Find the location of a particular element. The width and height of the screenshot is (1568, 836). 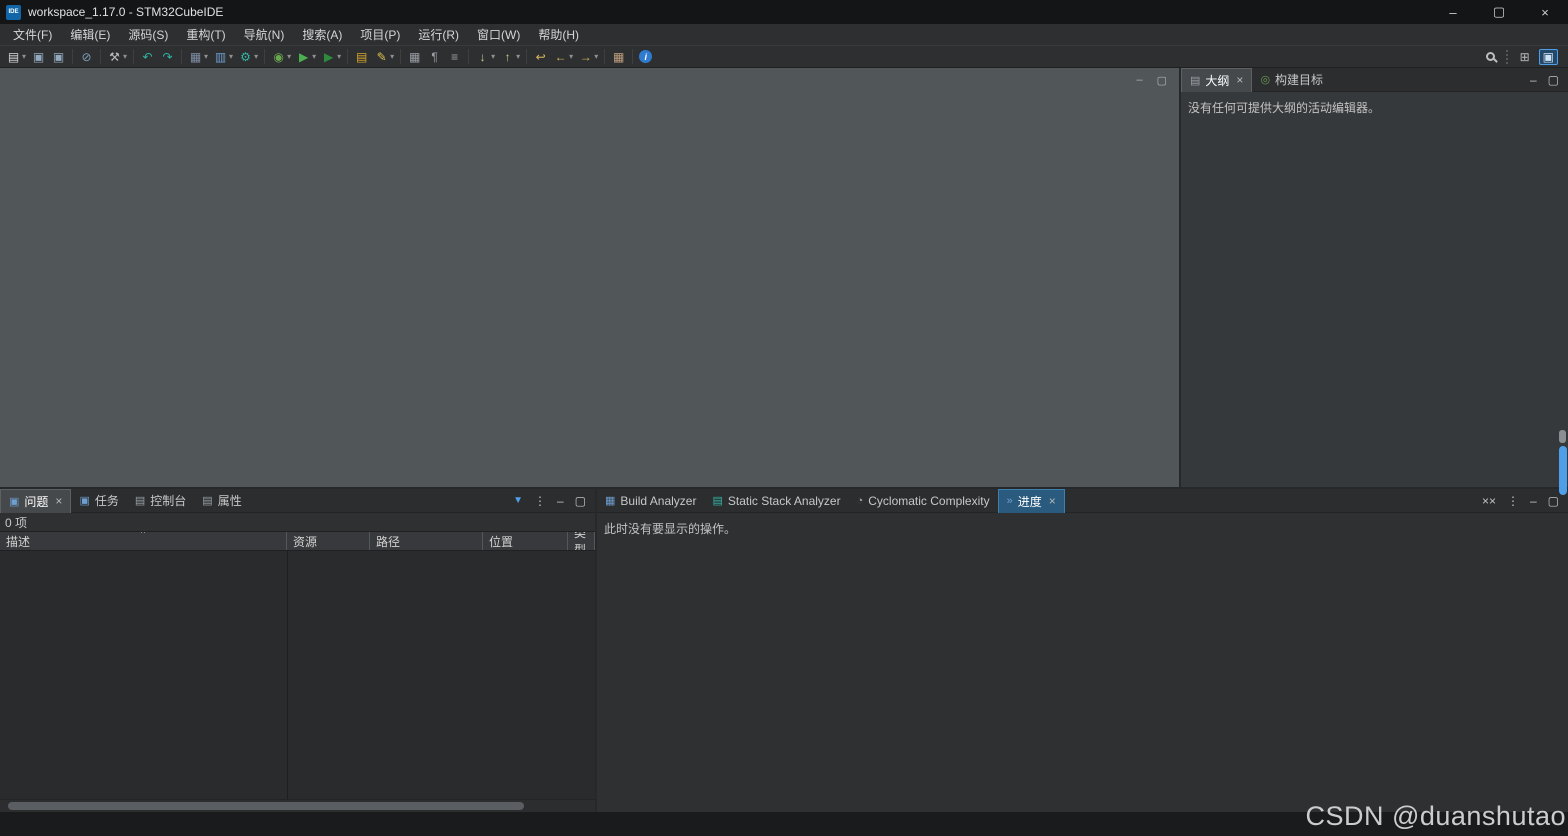

maximize-button: ▢ is located at coordinates (1499, 12).